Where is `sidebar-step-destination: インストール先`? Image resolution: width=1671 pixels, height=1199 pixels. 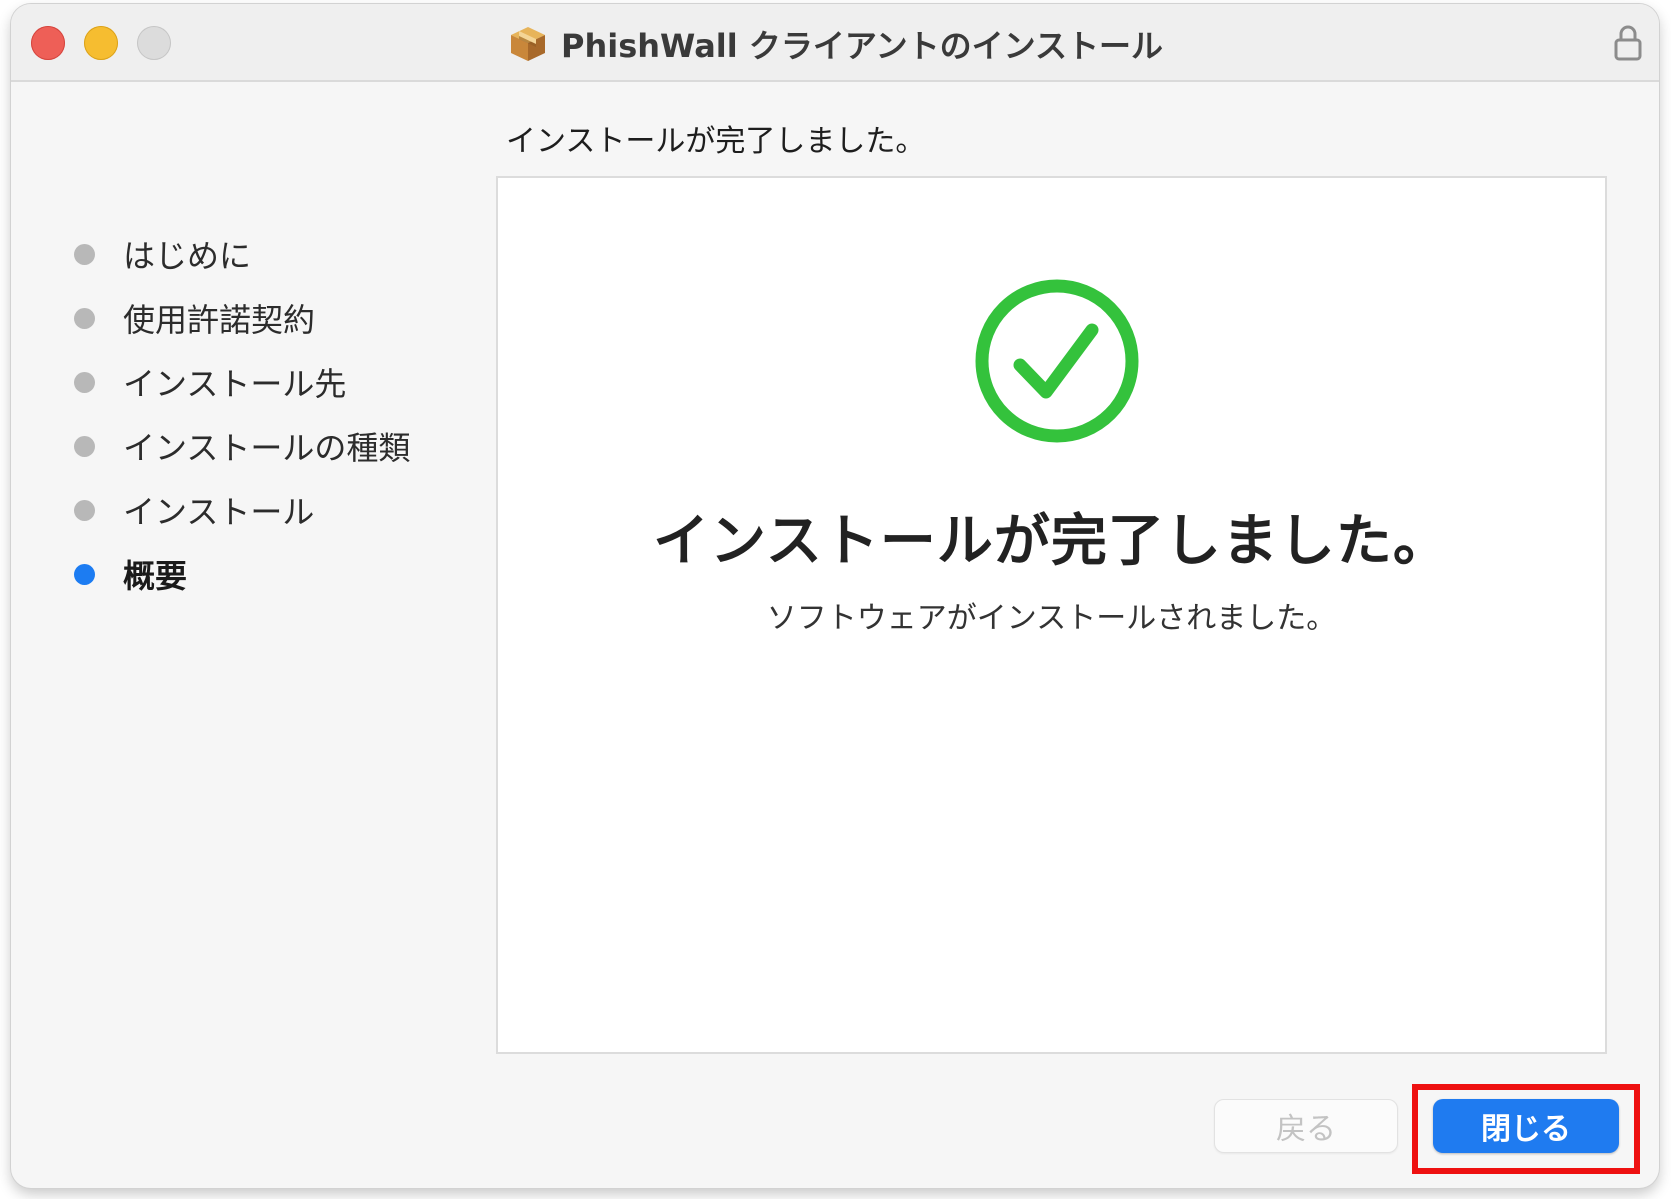 sidebar-step-destination: インストール先 is located at coordinates (235, 382).